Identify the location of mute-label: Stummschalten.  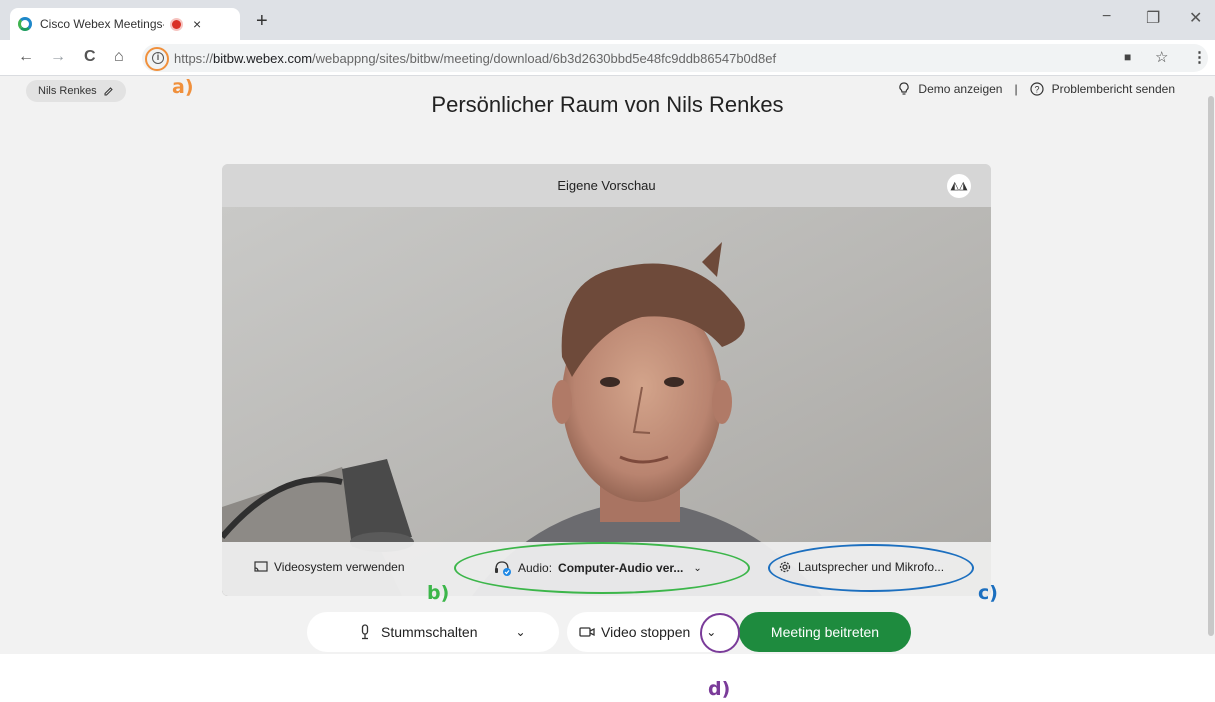
(429, 632).